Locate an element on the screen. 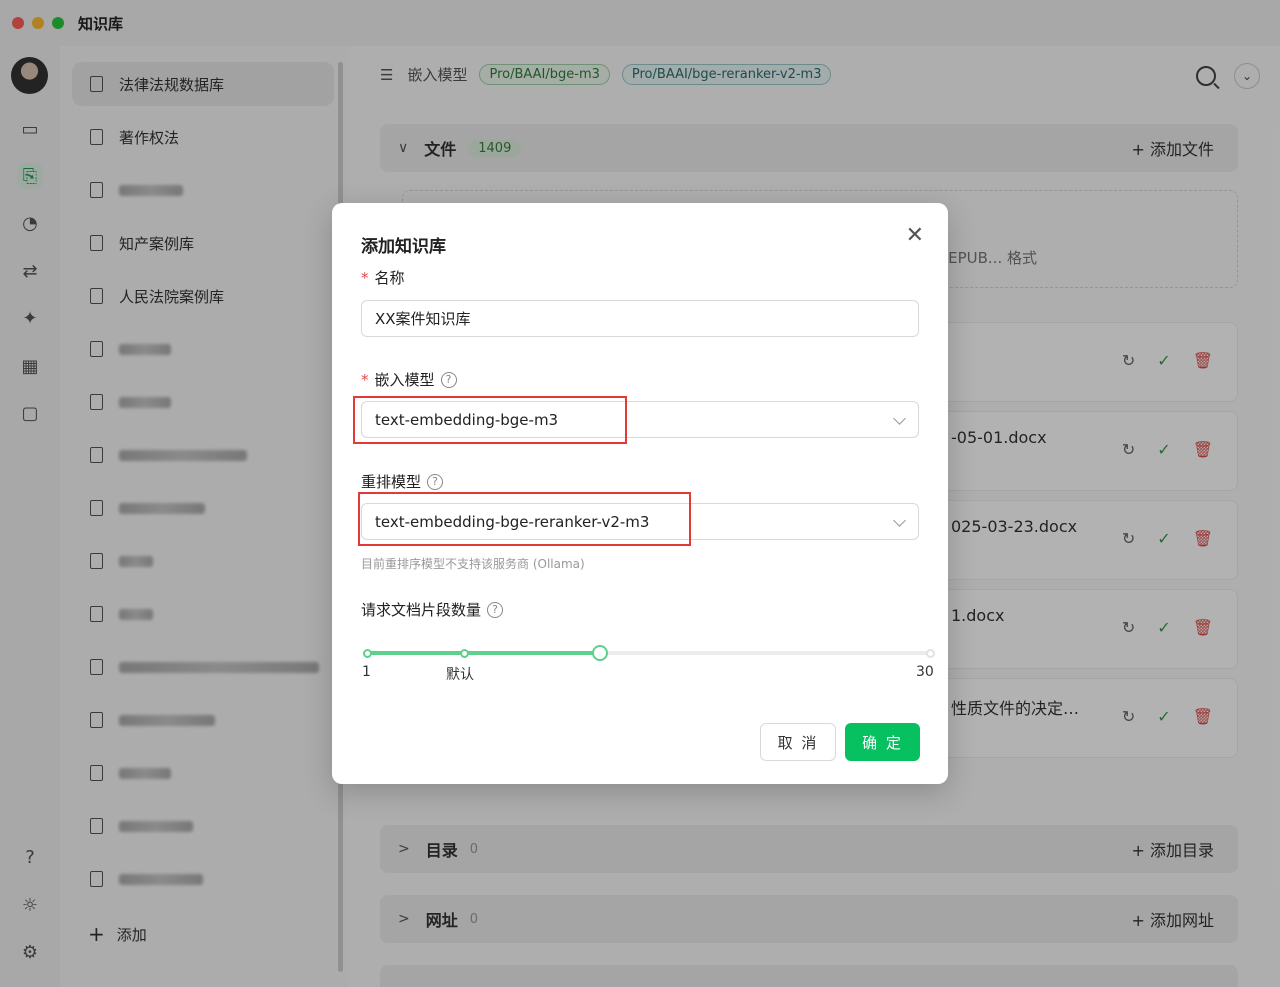 This screenshot has width=1280, height=987. name-input-value: XX案件知识库 is located at coordinates (423, 319).